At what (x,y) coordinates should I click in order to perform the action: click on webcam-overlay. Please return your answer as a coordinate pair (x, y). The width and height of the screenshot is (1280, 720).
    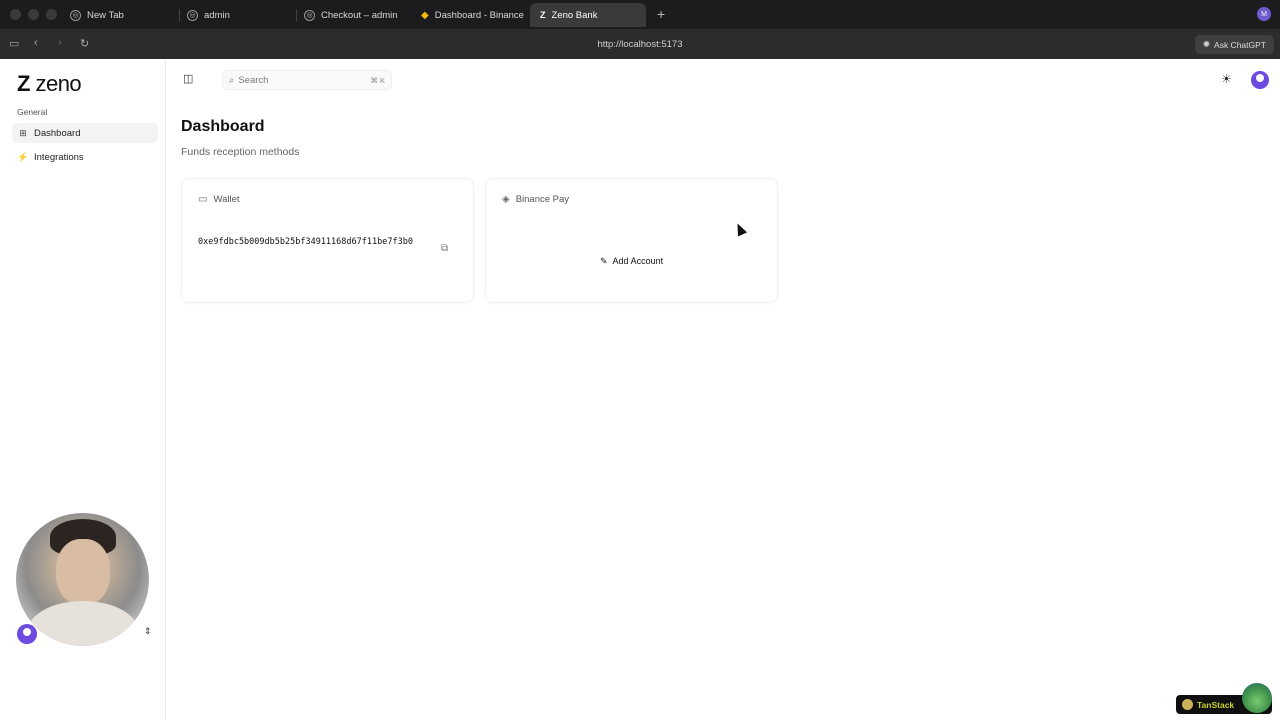
    Looking at the image, I should click on (82, 579).